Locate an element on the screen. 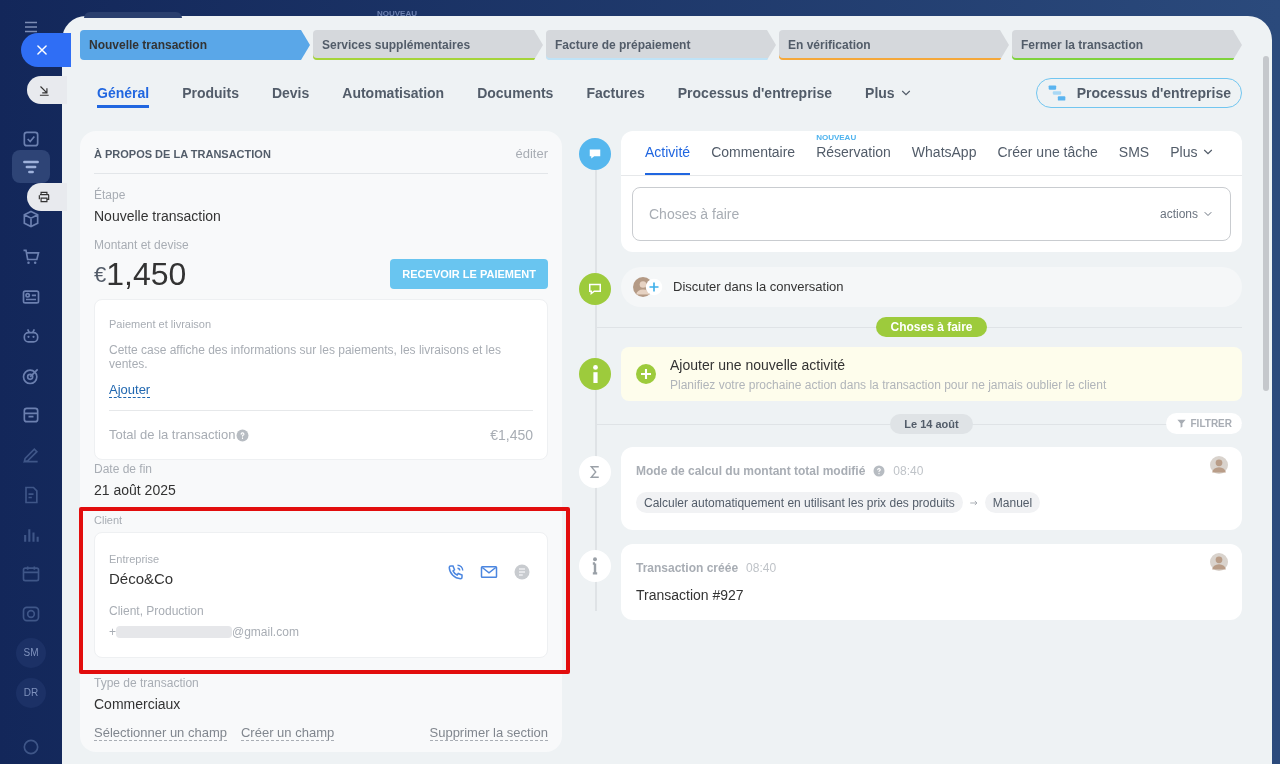 This screenshot has height=764, width=1280. filter-icon is located at coordinates (1181, 423).